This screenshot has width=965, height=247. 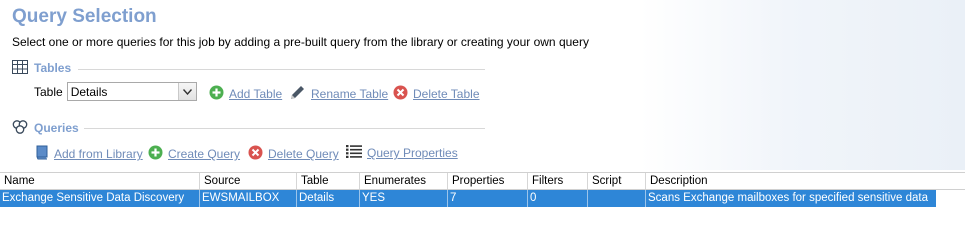 I want to click on delete-table-button: Delete Table, so click(x=436, y=94).